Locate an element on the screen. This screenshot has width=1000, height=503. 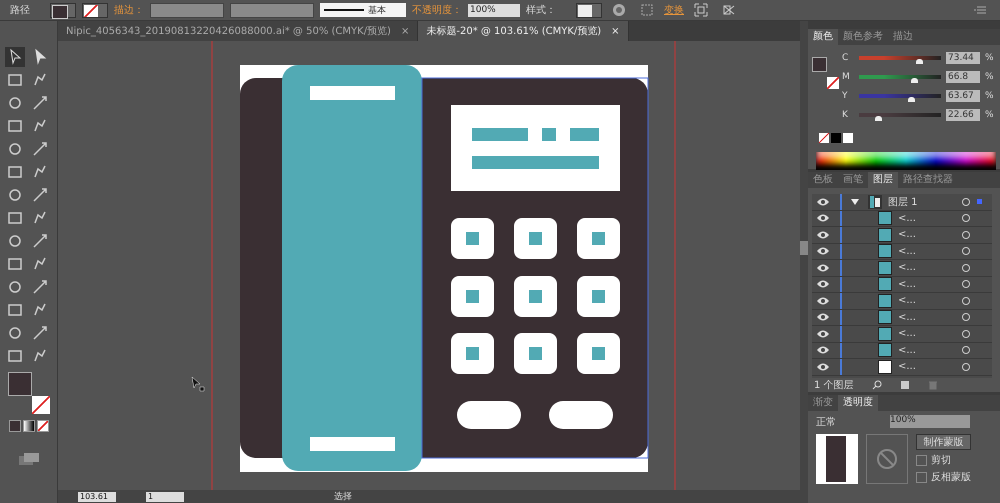
color-spectrum is located at coordinates (906, 161).